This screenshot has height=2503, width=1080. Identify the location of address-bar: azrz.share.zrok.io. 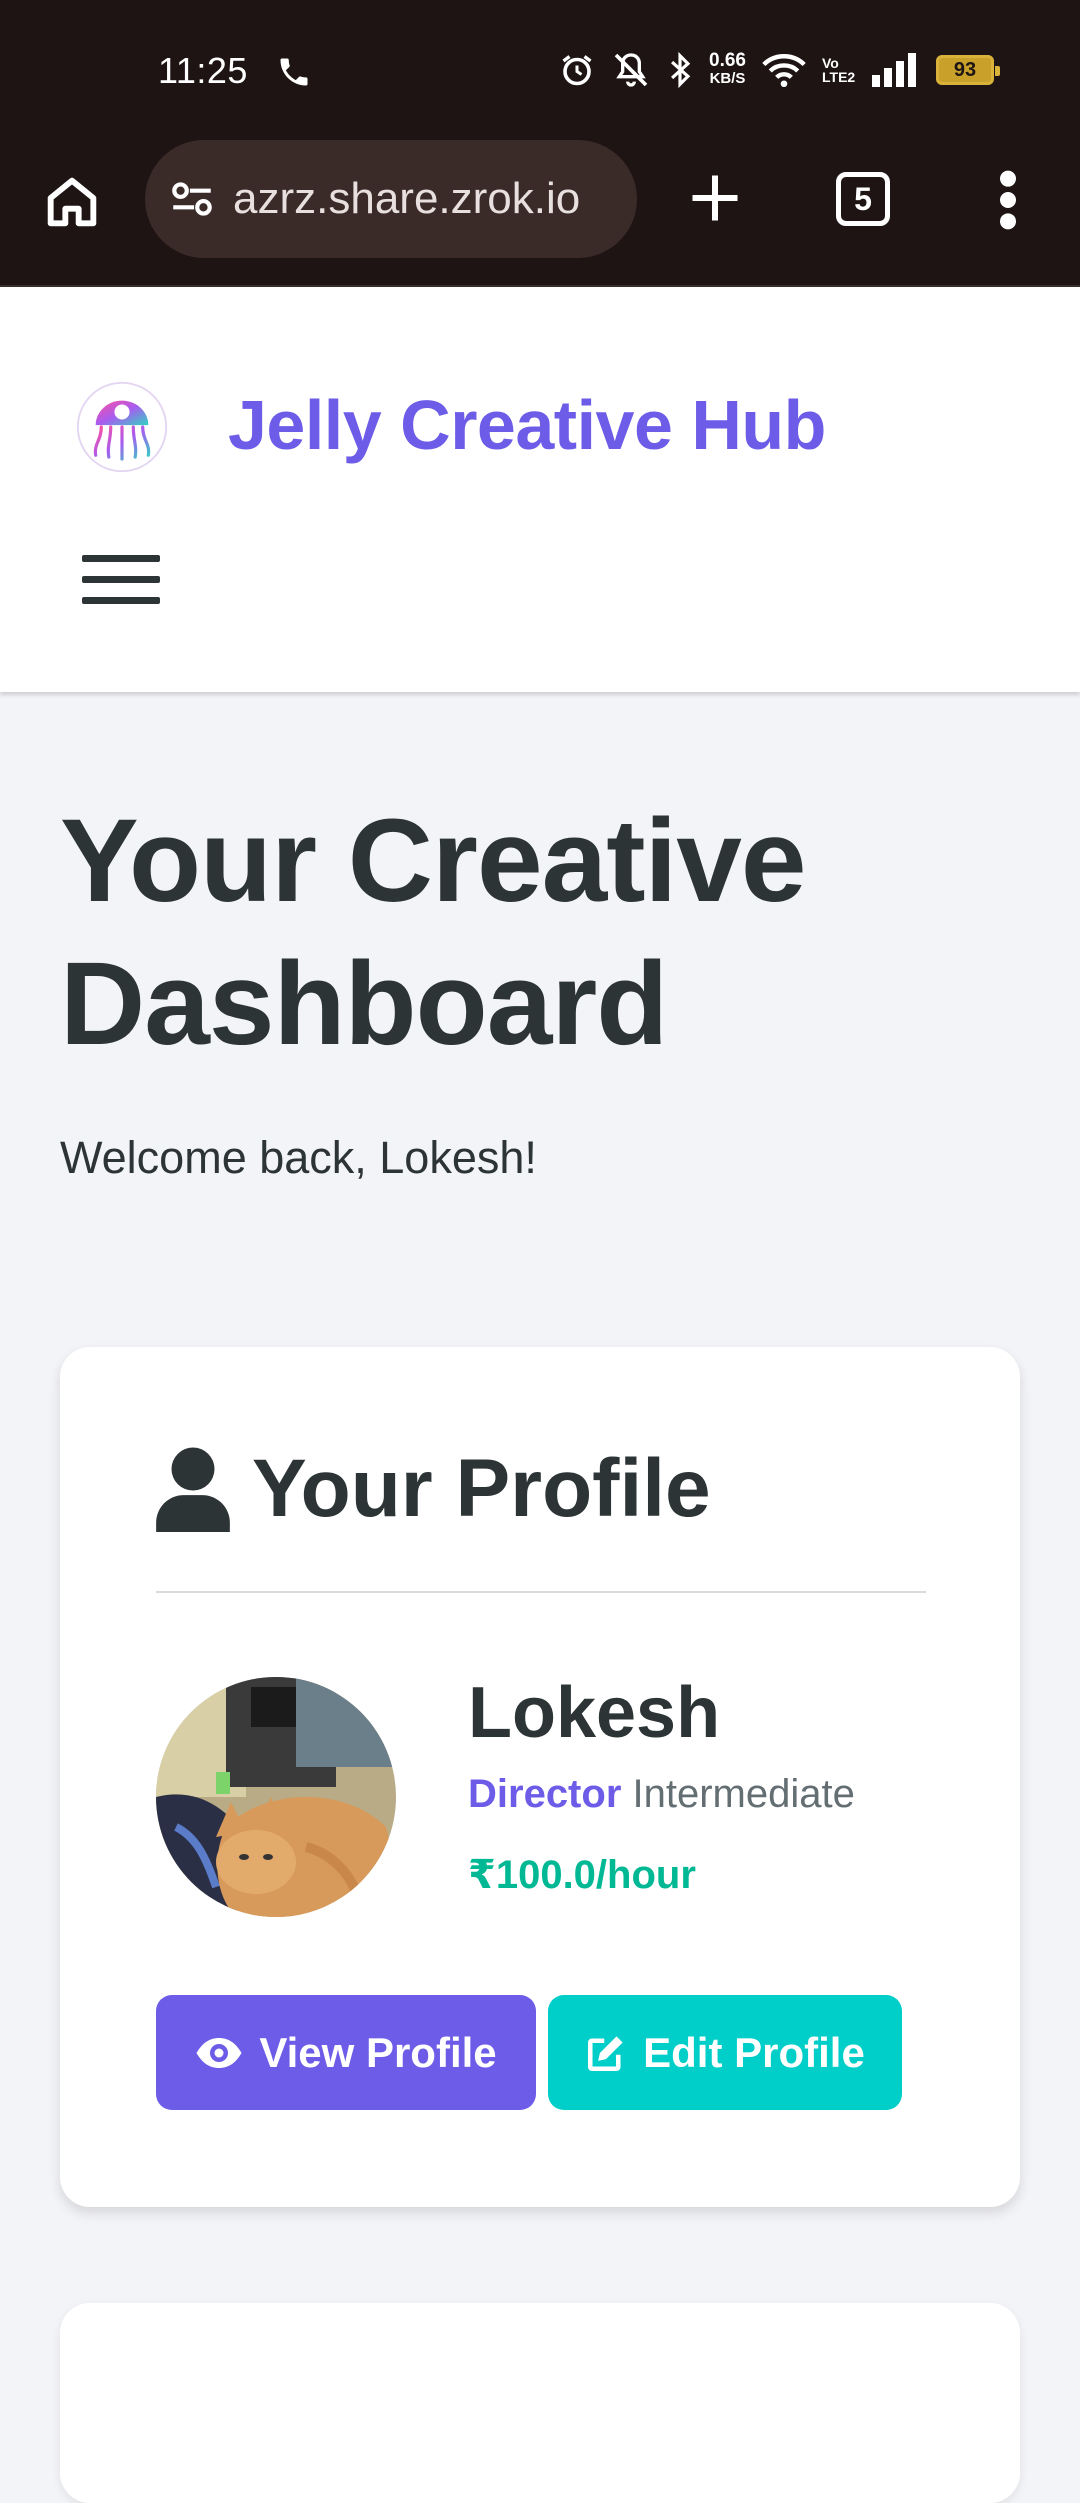
(391, 199).